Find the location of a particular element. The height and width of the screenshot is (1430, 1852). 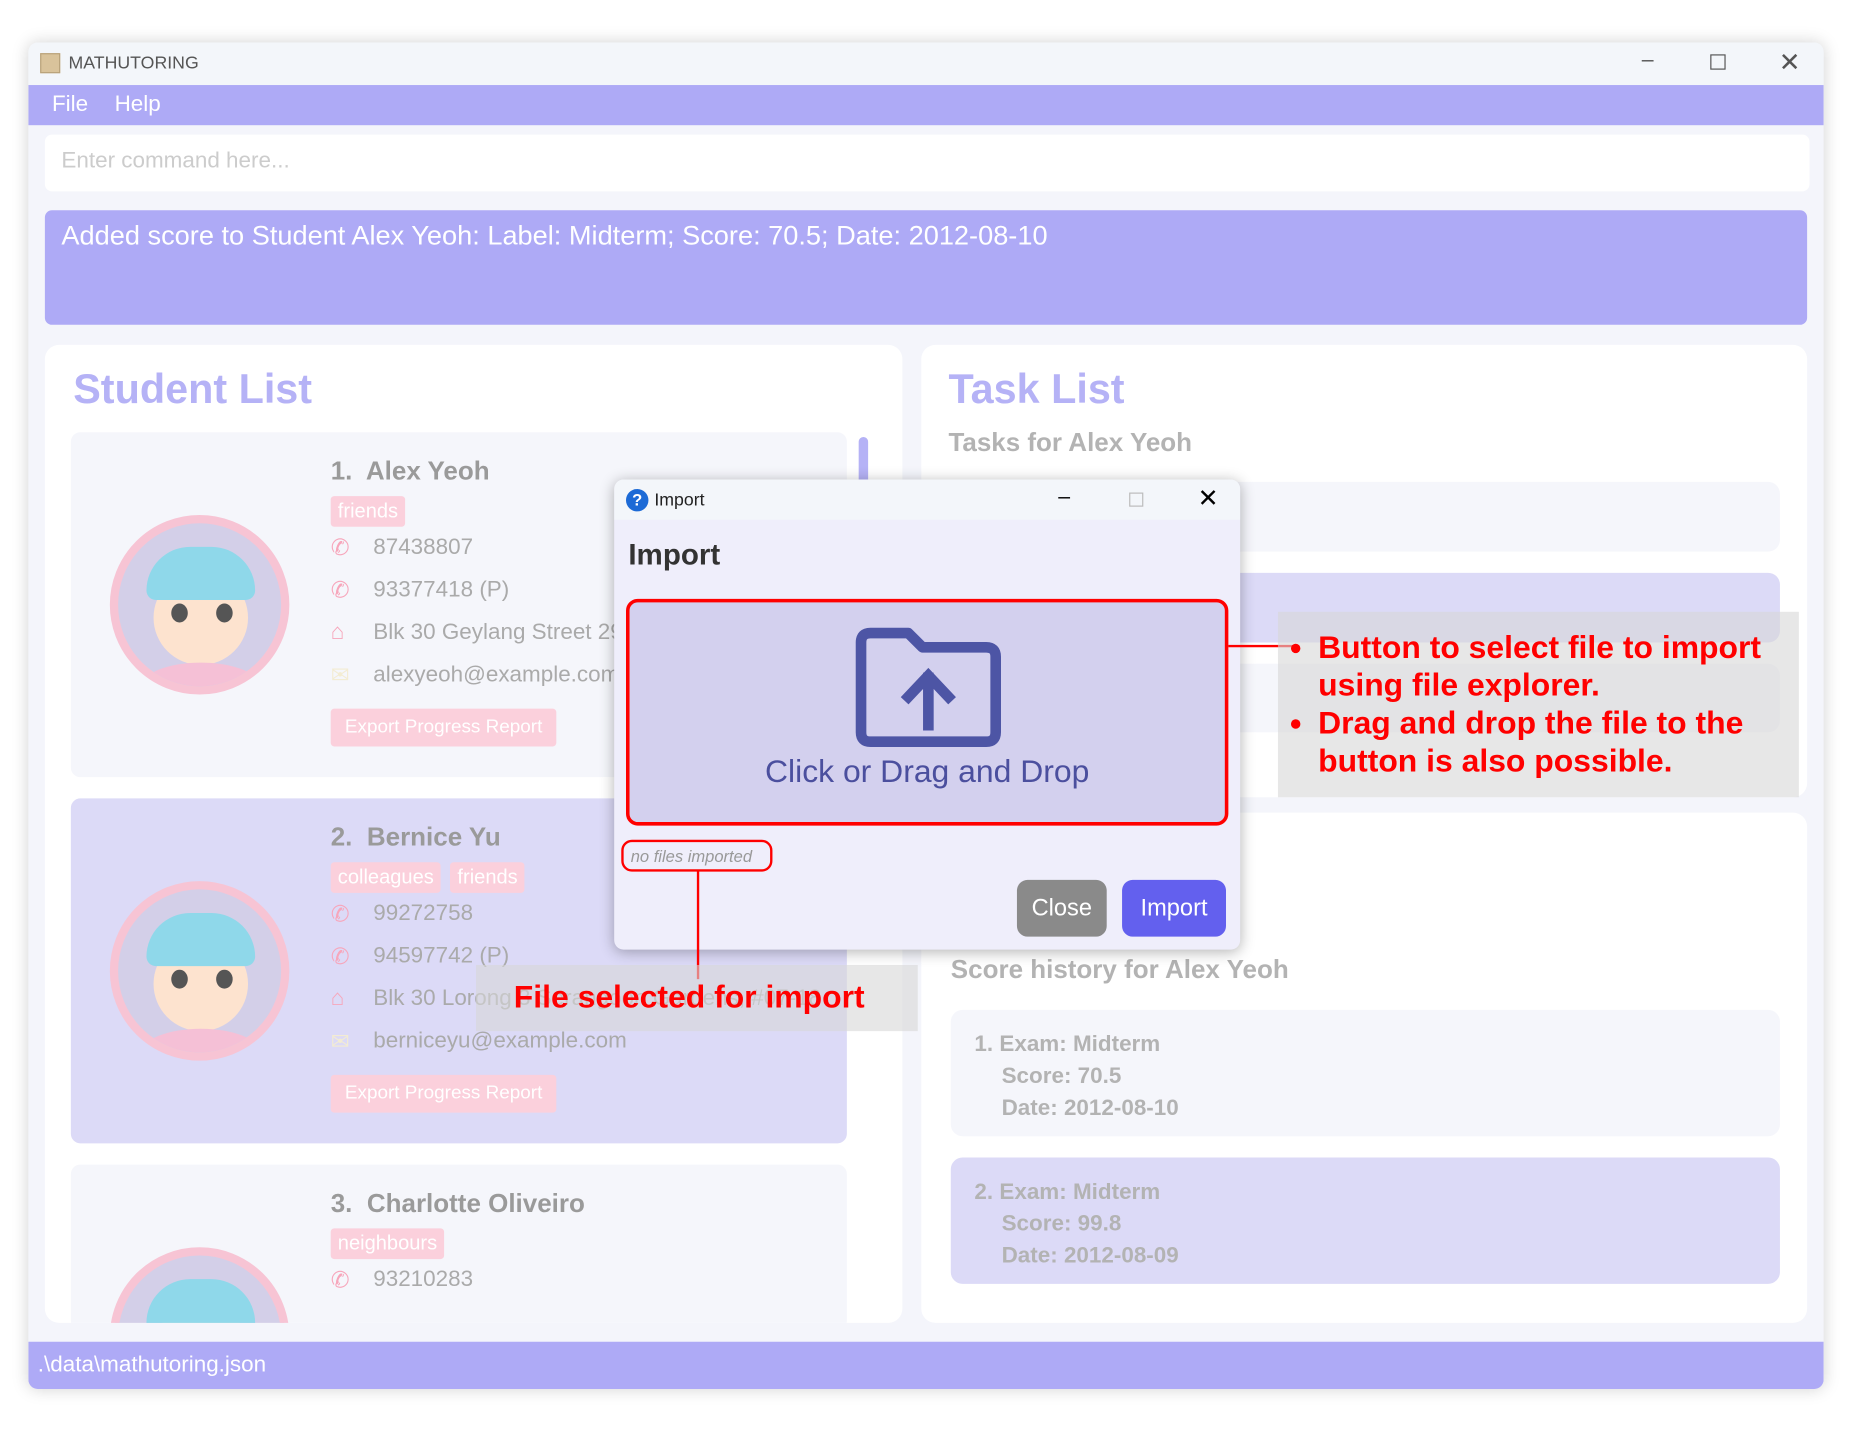

score-exam: 2. Exam: Midterm is located at coordinates (1067, 1192).